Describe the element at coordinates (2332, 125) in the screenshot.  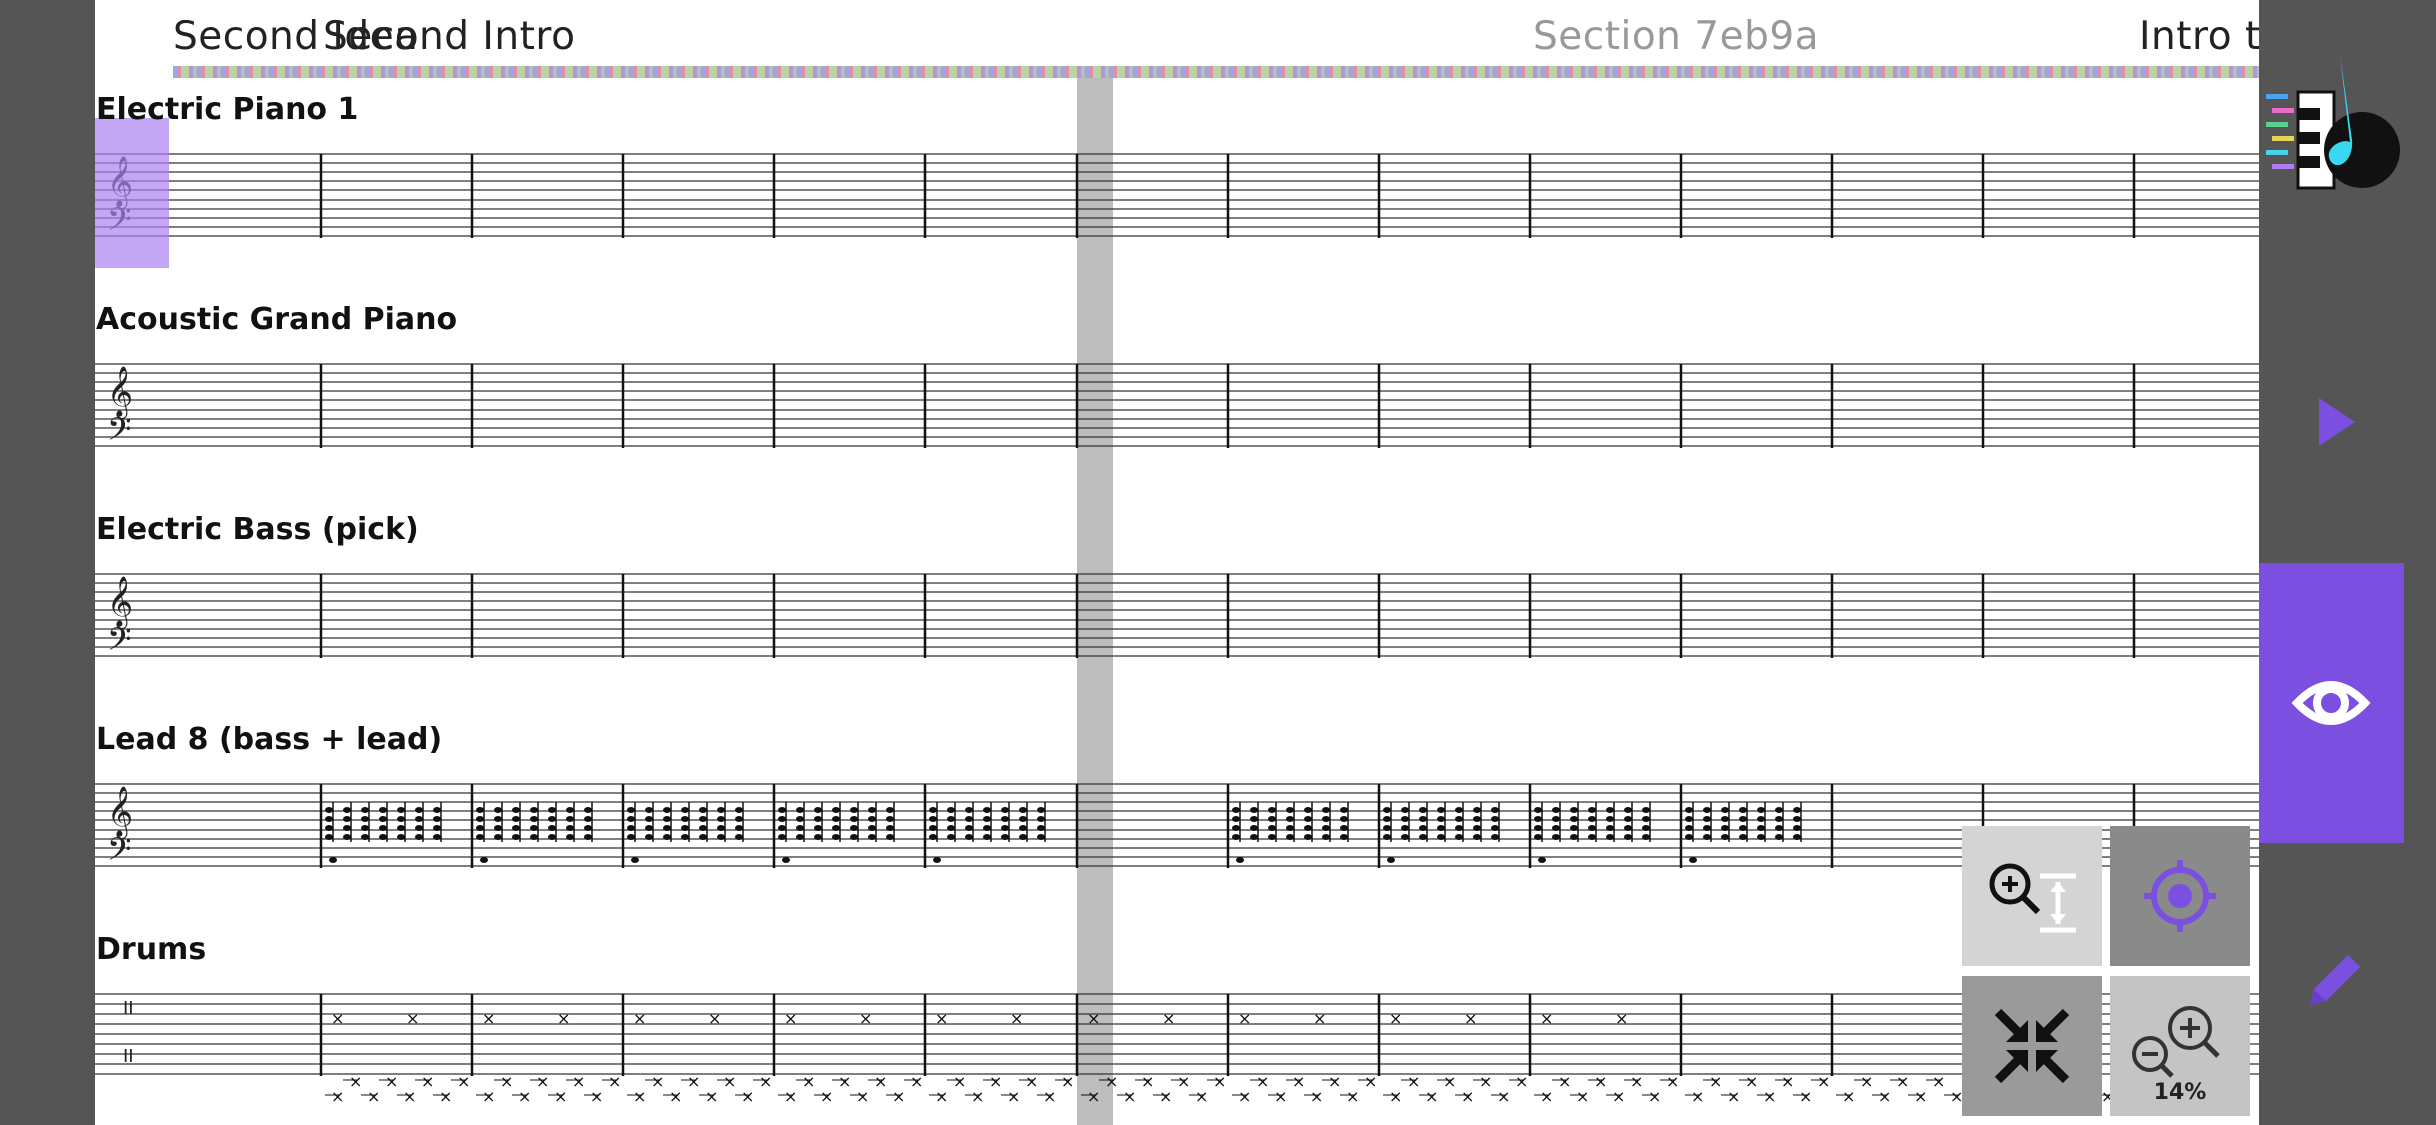
I see `app-logo-icon` at that location.